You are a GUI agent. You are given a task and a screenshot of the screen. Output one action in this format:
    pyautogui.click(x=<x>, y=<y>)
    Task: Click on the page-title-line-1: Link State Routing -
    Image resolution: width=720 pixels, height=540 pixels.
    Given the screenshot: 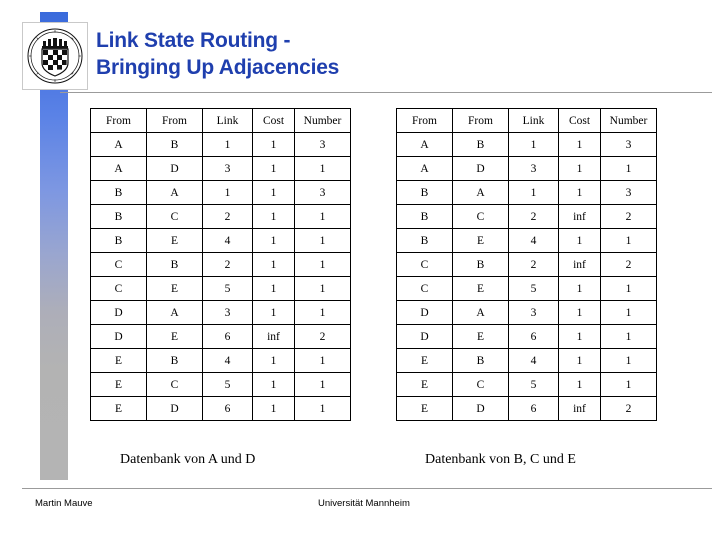 What is the action you would take?
    pyautogui.click(x=193, y=40)
    